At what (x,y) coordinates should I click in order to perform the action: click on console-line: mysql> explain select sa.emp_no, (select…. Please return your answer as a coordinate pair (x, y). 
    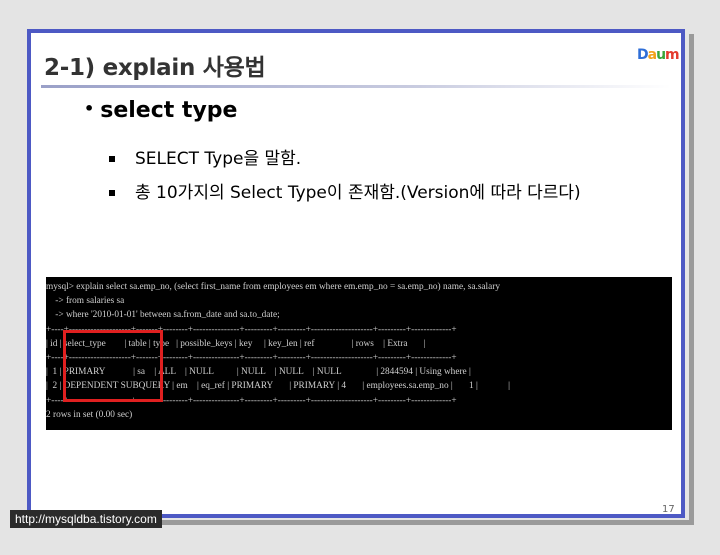
    Looking at the image, I should click on (273, 287).